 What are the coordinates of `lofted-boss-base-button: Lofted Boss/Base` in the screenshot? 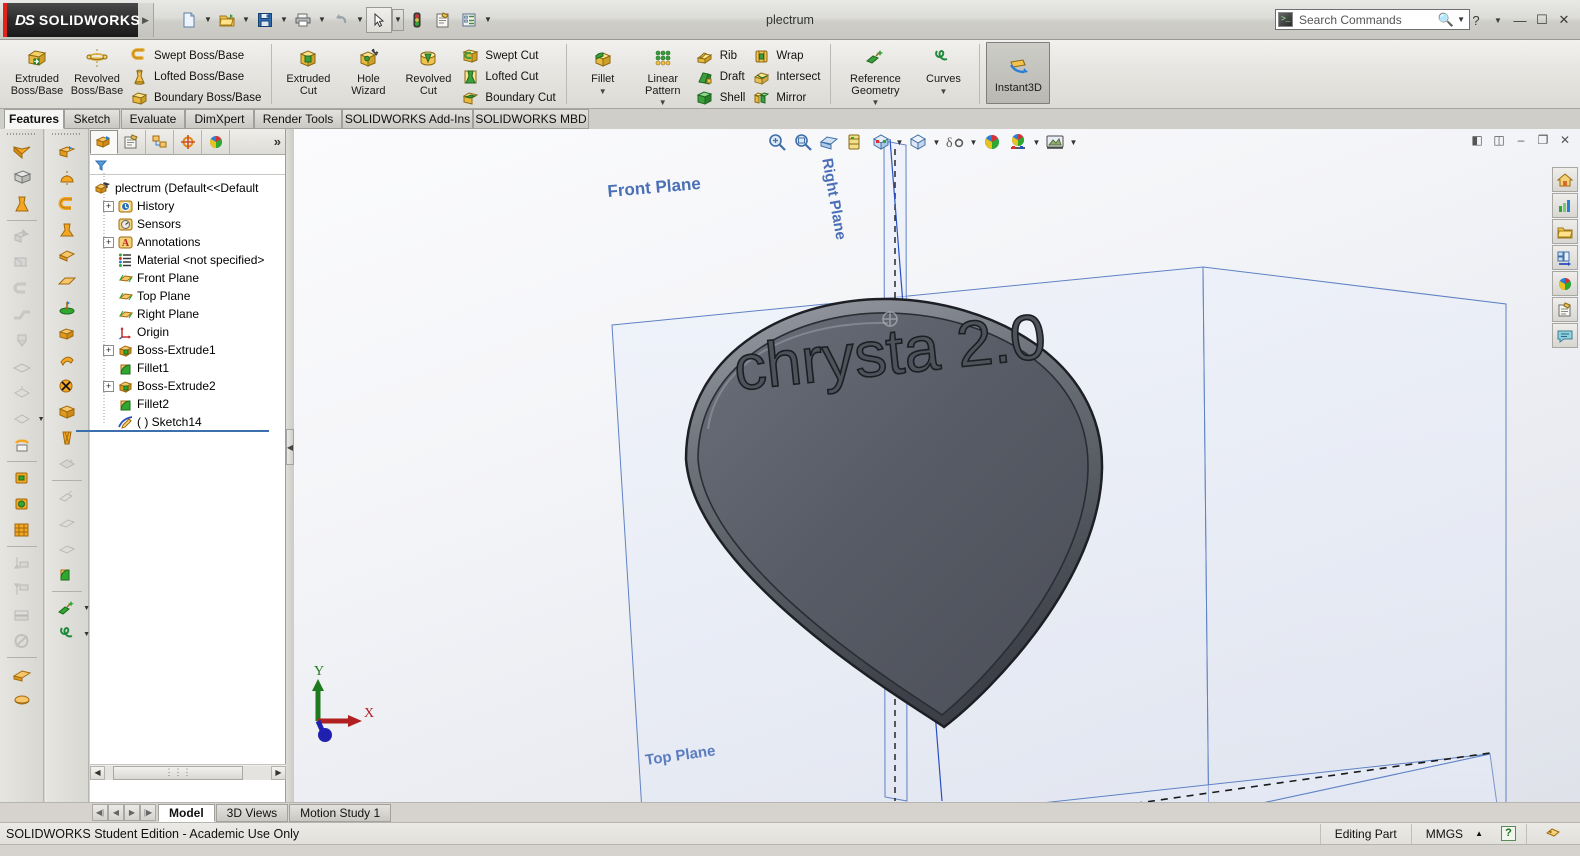 It's located at (196, 76).